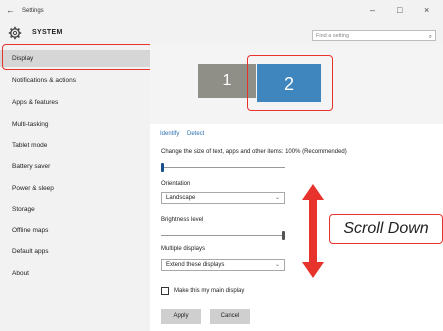 The height and width of the screenshot is (331, 443). What do you see at coordinates (283, 235) in the screenshot?
I see `brightness-slider-thumb` at bounding box center [283, 235].